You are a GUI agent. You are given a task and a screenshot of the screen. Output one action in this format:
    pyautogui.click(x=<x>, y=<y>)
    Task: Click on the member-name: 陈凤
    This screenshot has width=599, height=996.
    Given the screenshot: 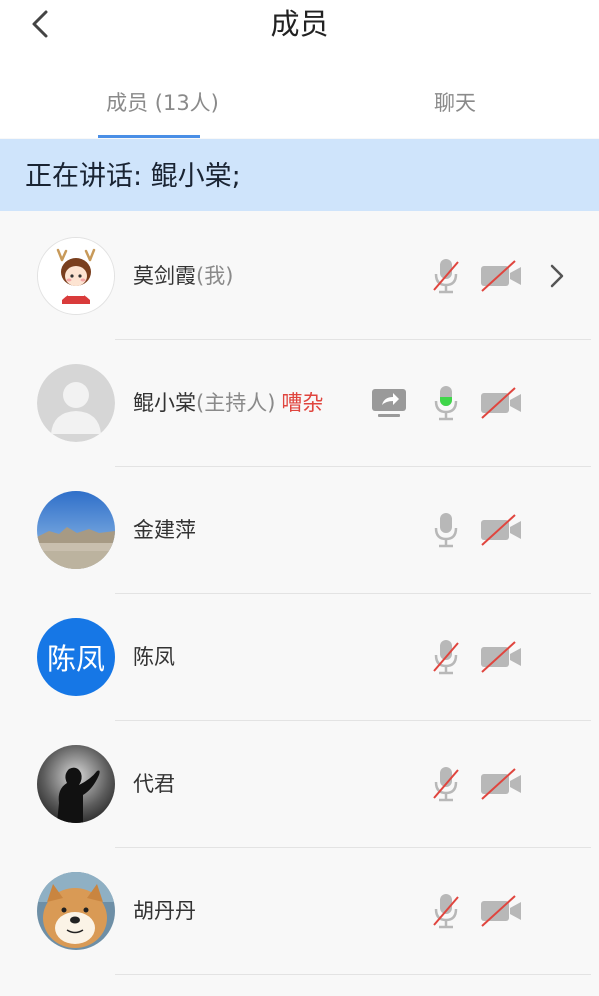 What is the action you would take?
    pyautogui.click(x=154, y=657)
    